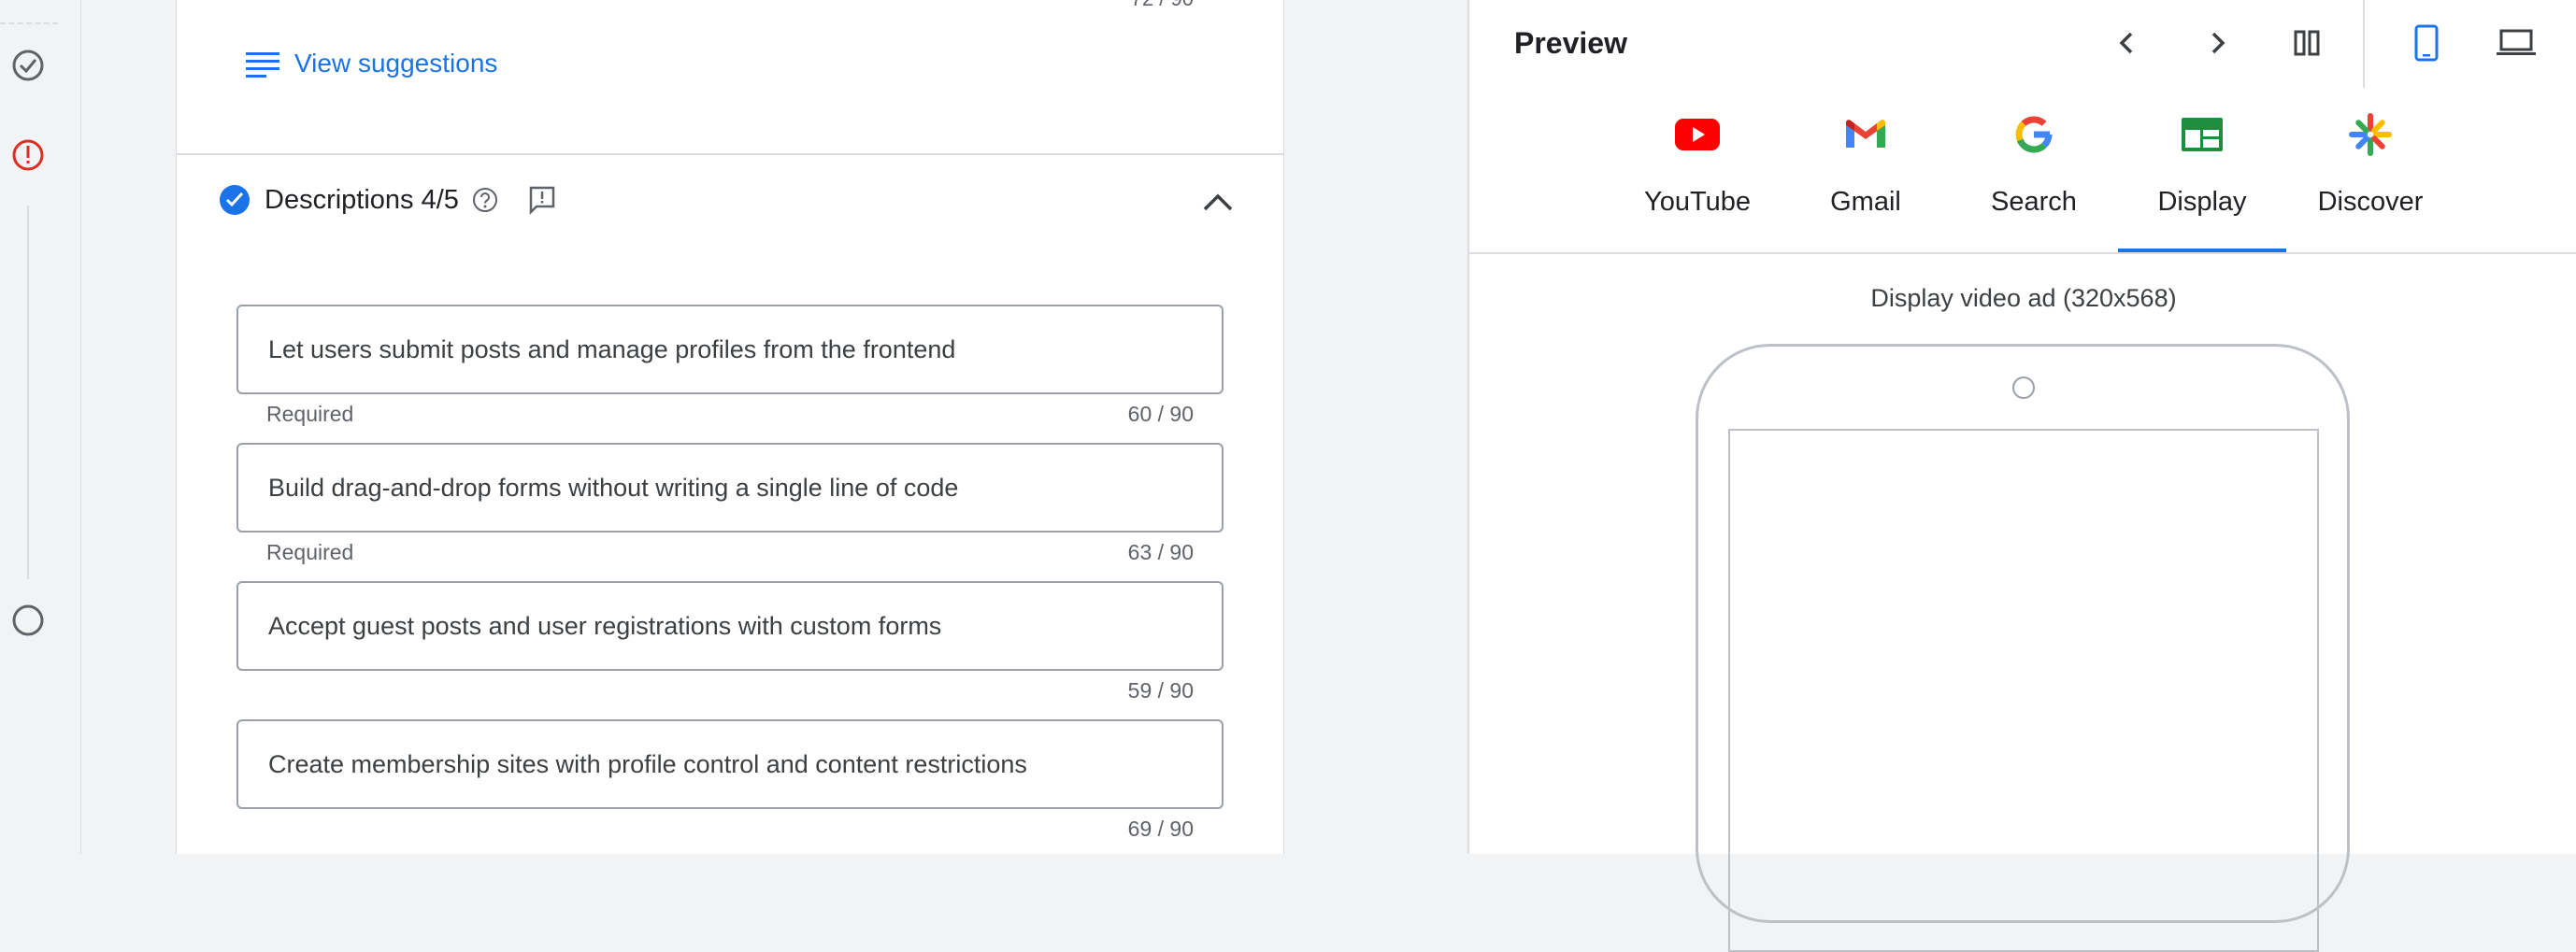 The height and width of the screenshot is (952, 2576). Describe the element at coordinates (1160, 690) in the screenshot. I see `char-counter: 59 / 90` at that location.